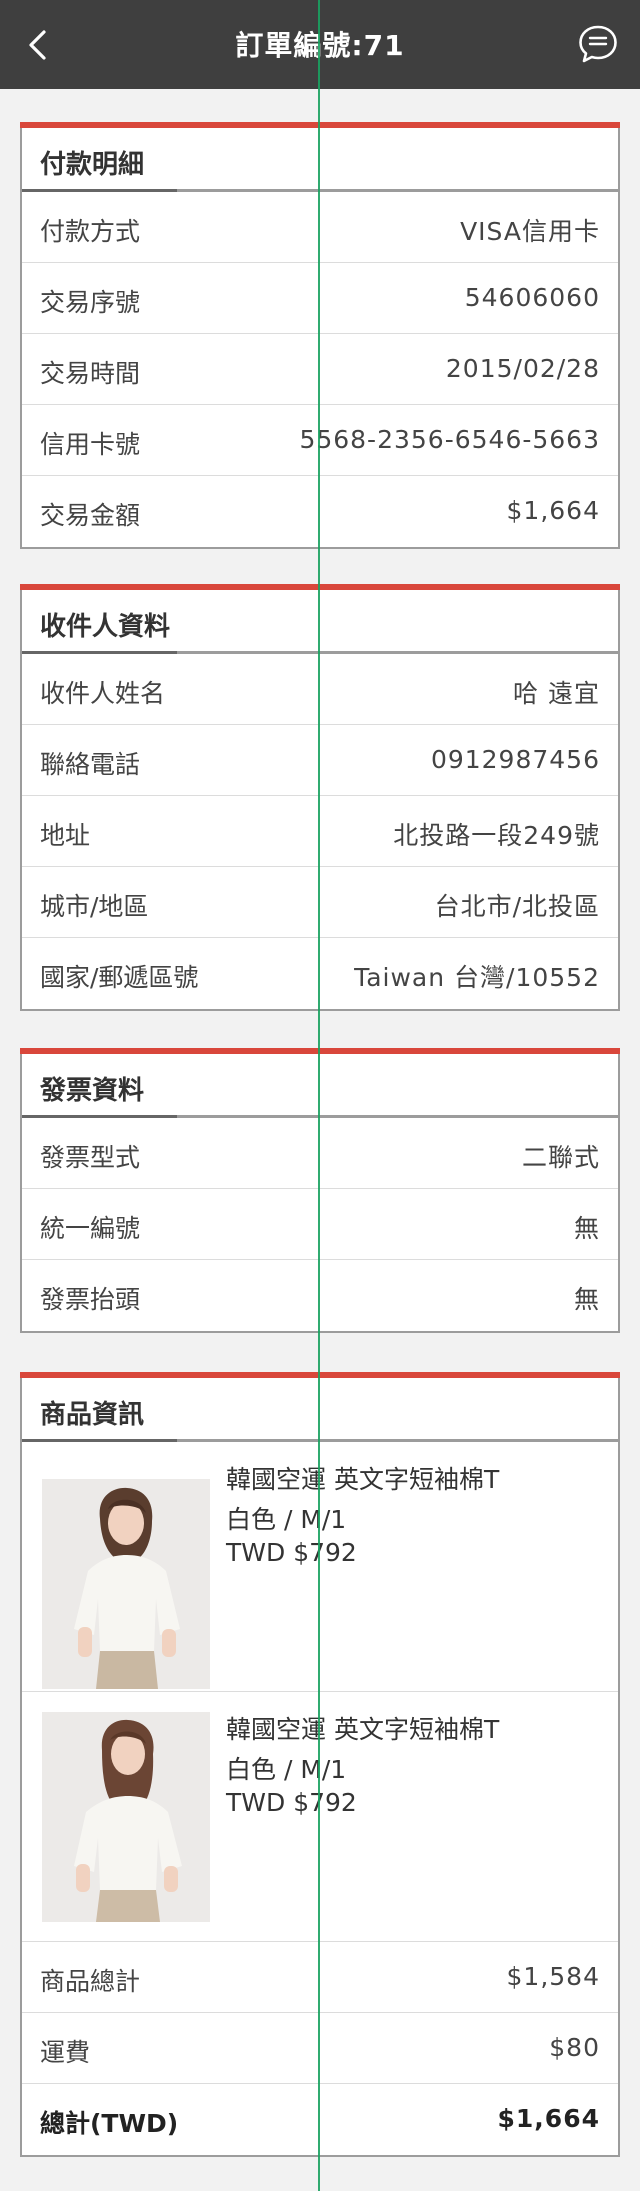  I want to click on transaction-number-row: 交易序號 54606060, so click(320, 298).